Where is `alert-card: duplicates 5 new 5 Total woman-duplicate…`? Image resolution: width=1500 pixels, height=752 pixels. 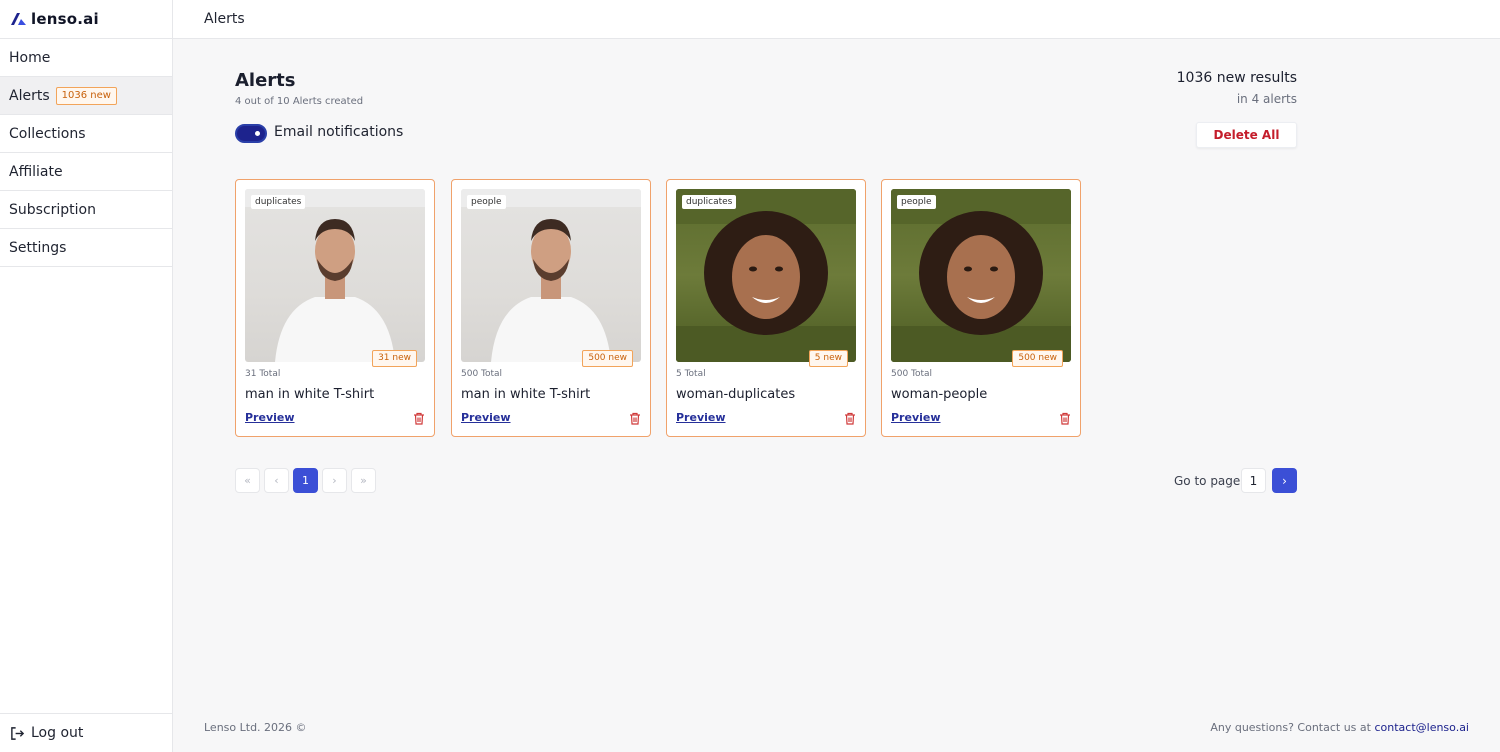
alert-card: duplicates 5 new 5 Total woman-duplicate… is located at coordinates (766, 308).